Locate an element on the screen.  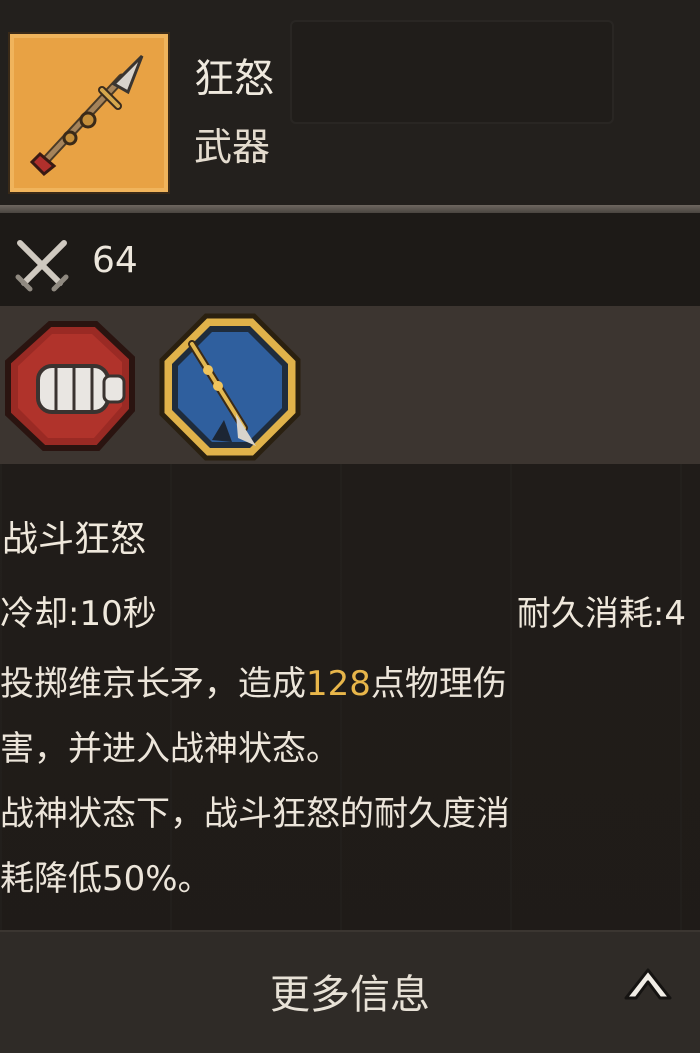
item-name: 狂怒 is located at coordinates (234, 79).